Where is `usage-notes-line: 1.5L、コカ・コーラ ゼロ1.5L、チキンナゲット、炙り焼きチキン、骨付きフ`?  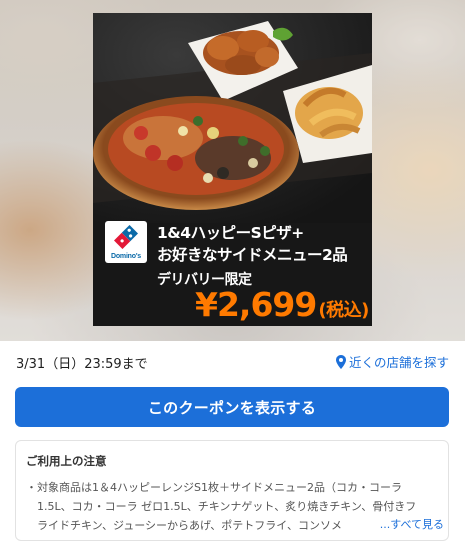 usage-notes-line: 1.5L、コカ・コーラ ゼロ1.5L、チキンナゲット、炙り焼きチキン、骨付きフ is located at coordinates (221, 506).